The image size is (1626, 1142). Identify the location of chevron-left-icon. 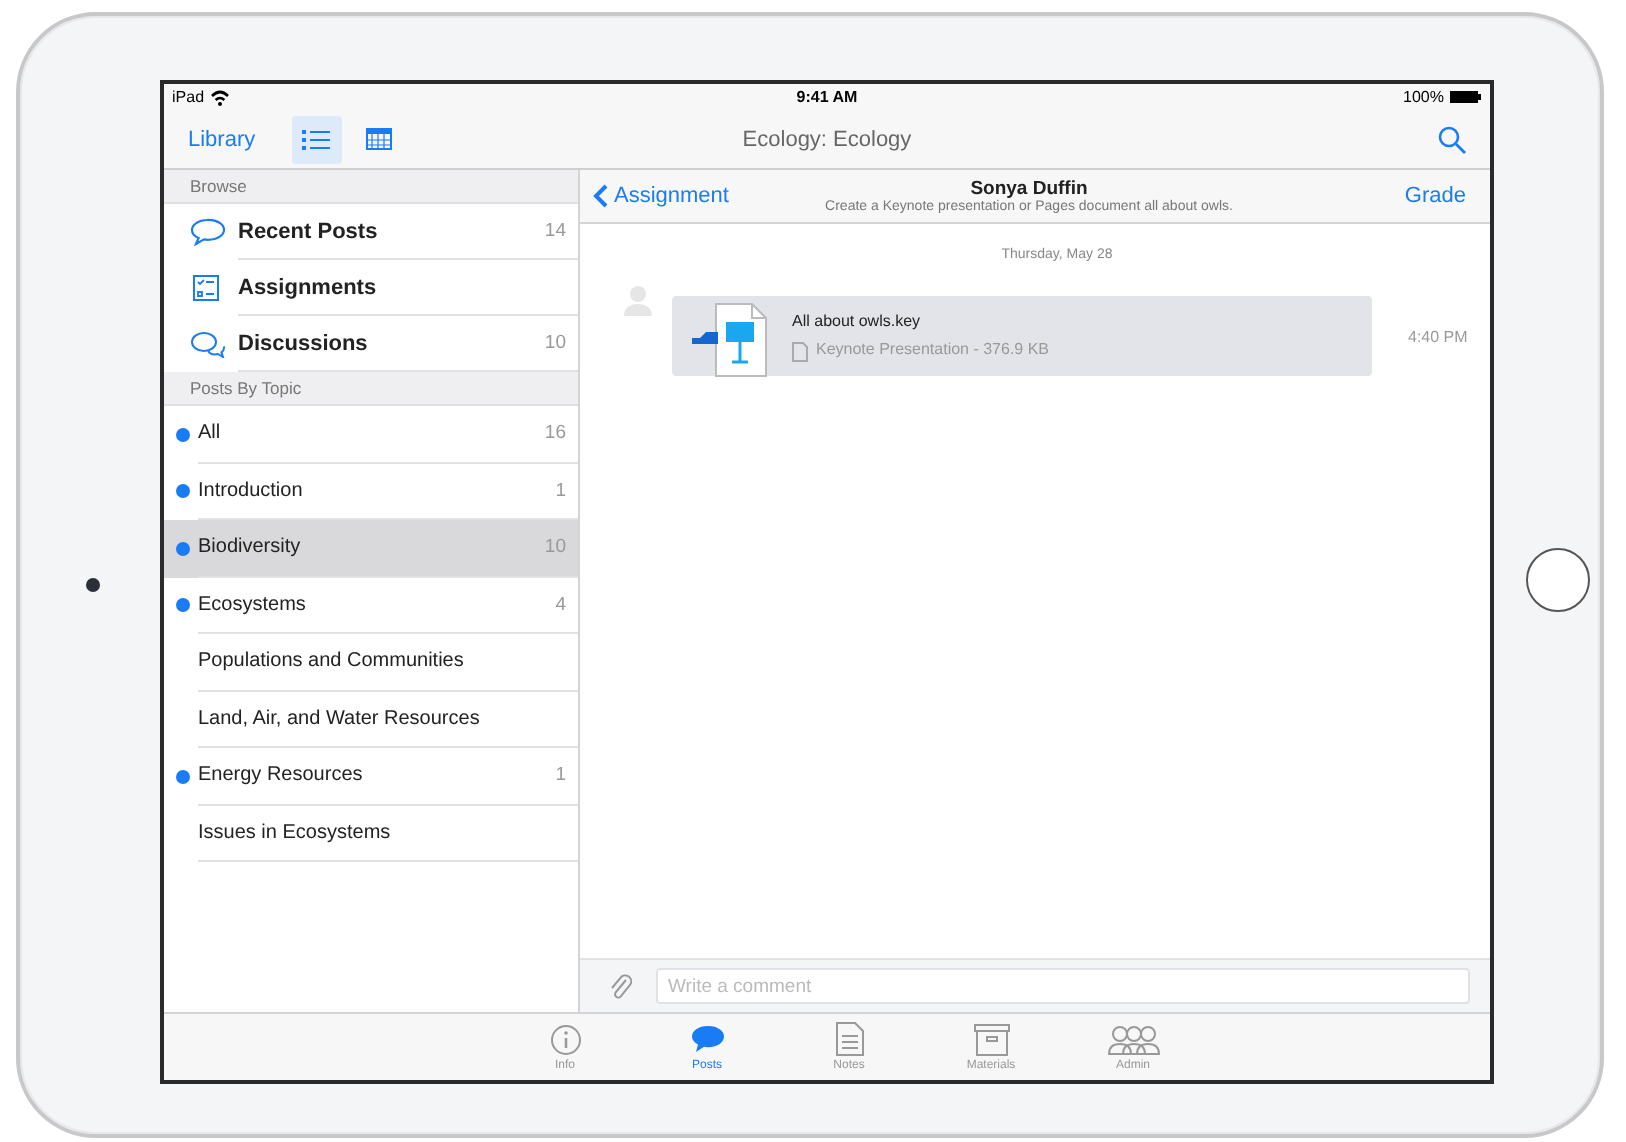
(600, 196).